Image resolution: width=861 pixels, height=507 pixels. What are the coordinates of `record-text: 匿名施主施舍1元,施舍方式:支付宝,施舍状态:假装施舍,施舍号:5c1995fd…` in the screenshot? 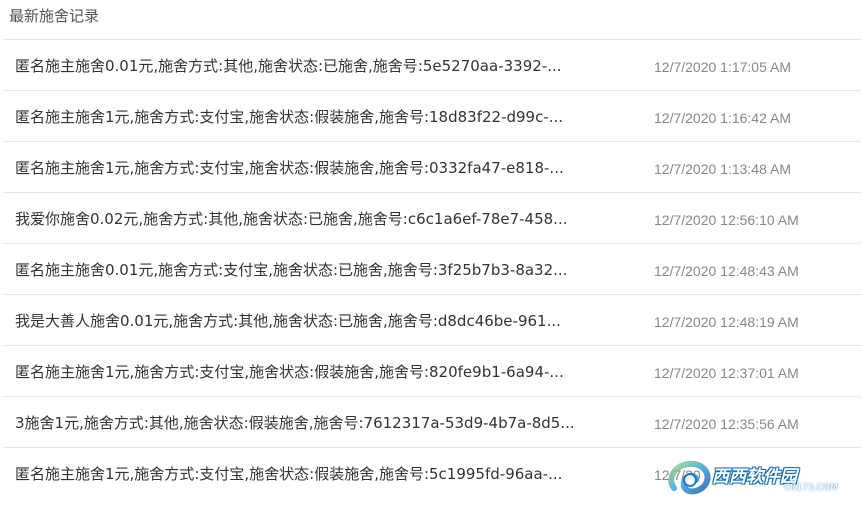 It's located at (324, 474).